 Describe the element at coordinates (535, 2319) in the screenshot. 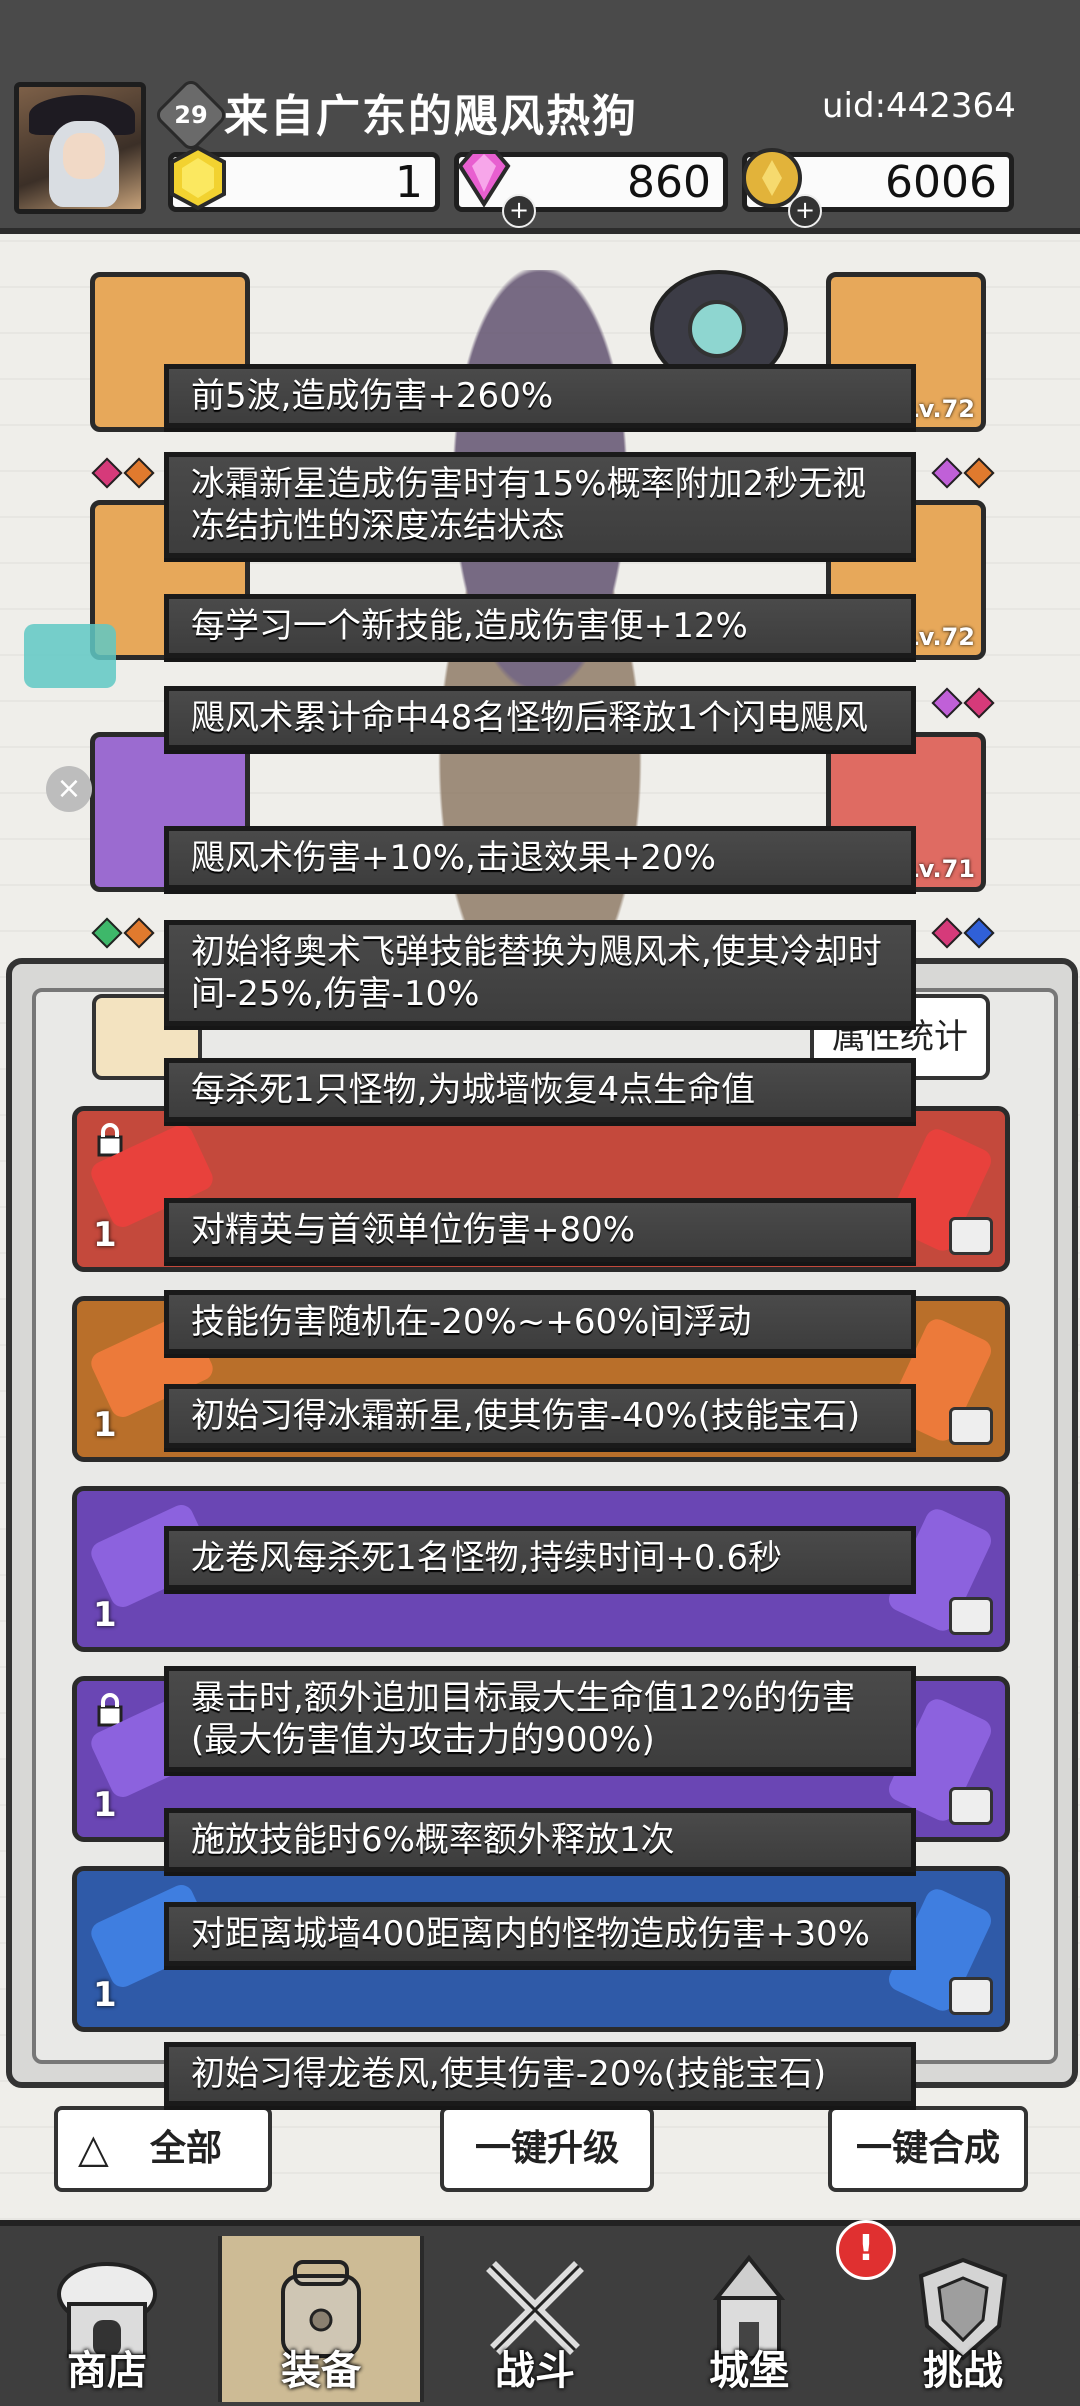

I see `nav-battle: 战斗` at that location.